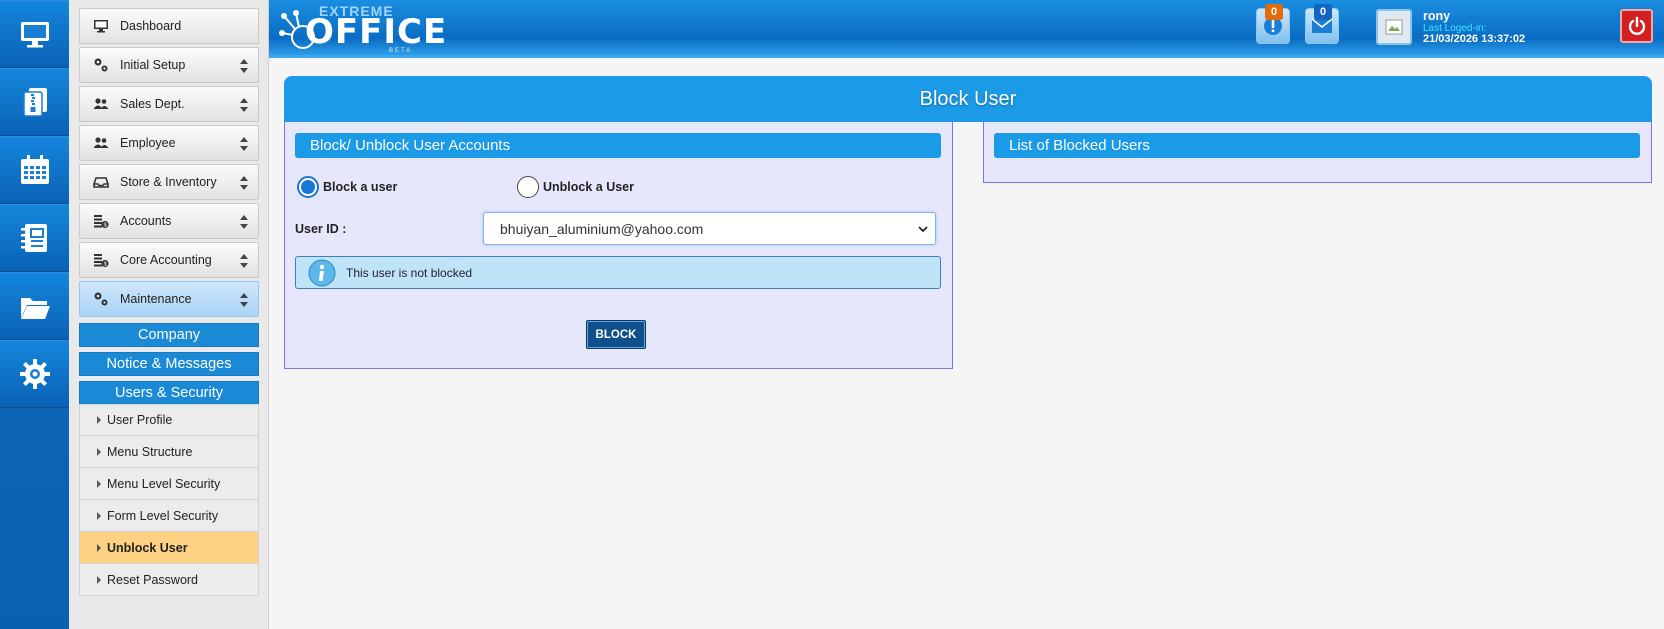  What do you see at coordinates (164, 483) in the screenshot?
I see `sub-item-label: Menu Level Security` at bounding box center [164, 483].